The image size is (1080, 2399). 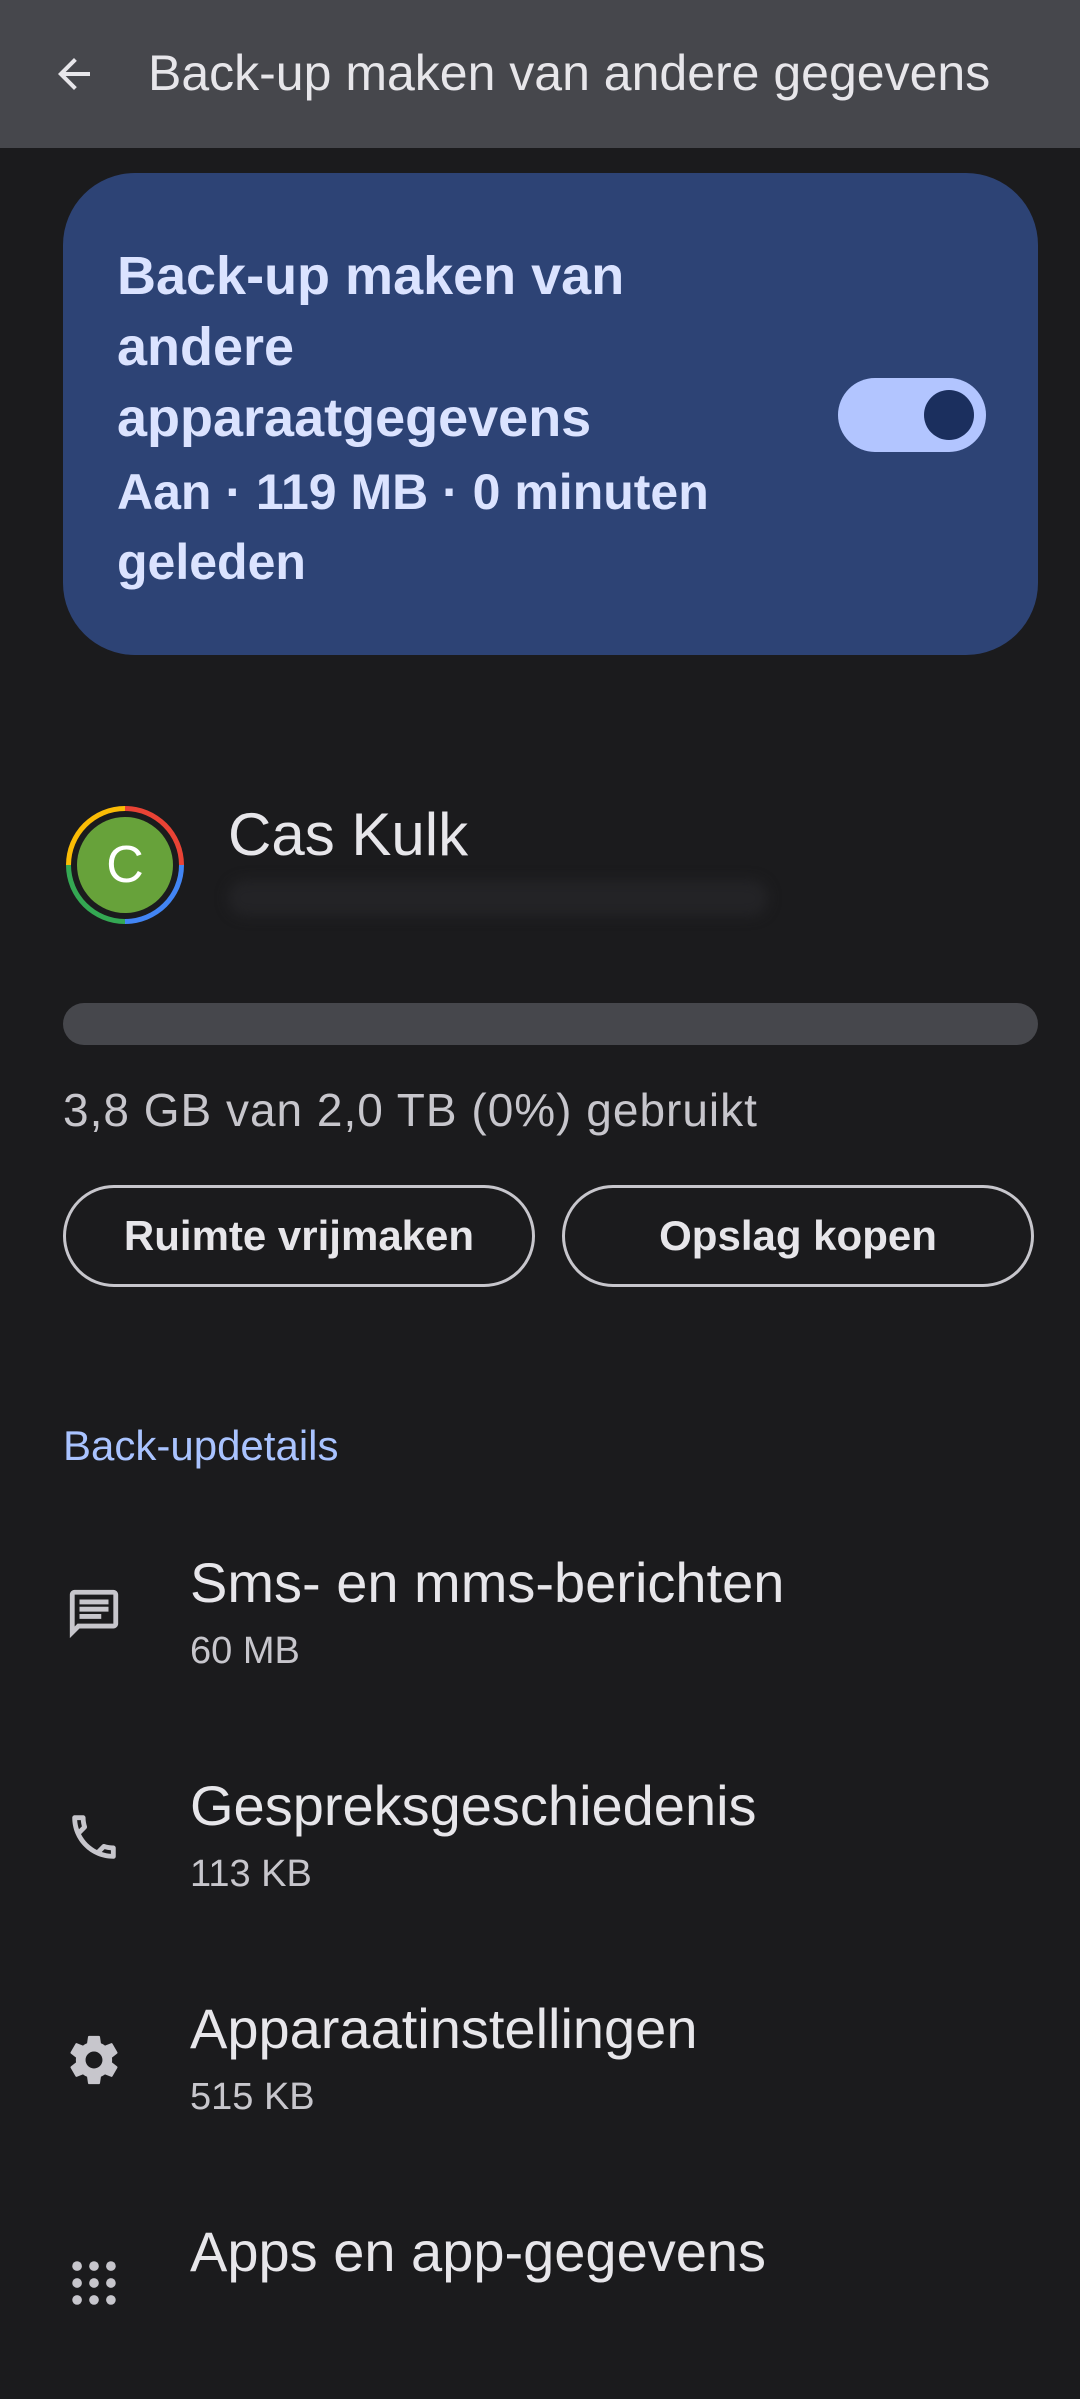 I want to click on backup-card-status: Aan · 119 MB · 0 minuten geleden, so click(x=413, y=527).